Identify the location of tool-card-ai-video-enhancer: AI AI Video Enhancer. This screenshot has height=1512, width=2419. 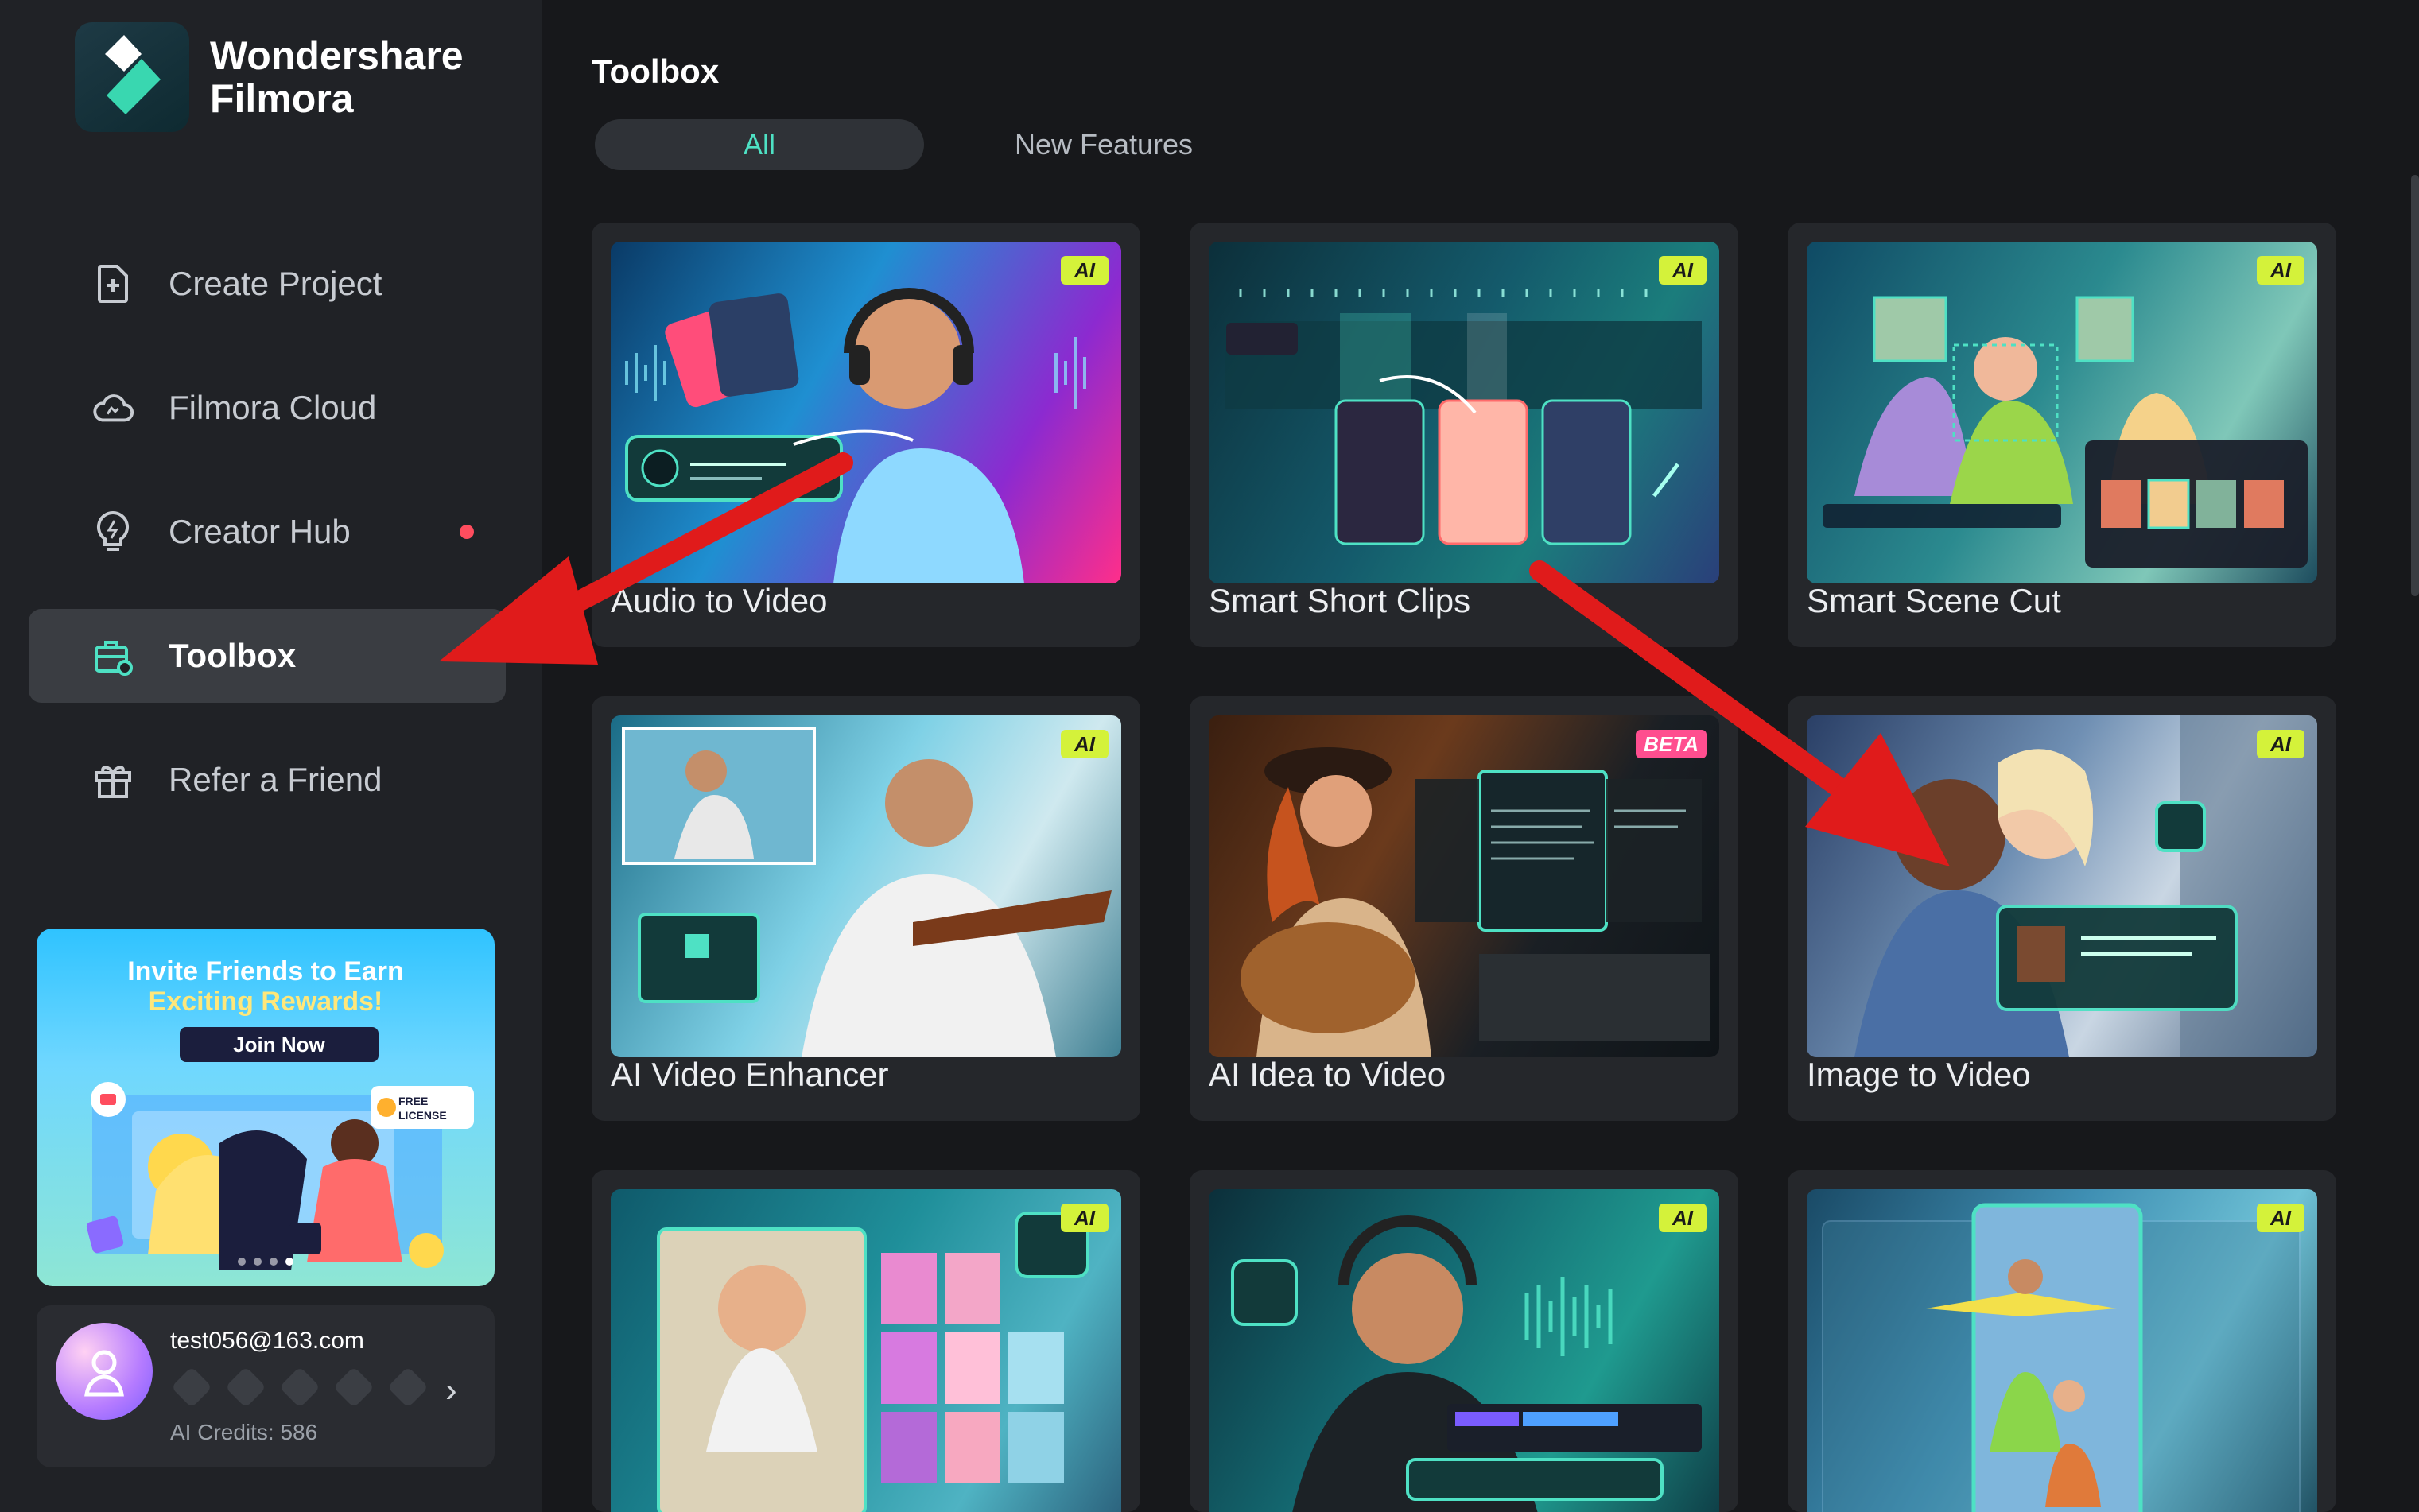
(866, 908).